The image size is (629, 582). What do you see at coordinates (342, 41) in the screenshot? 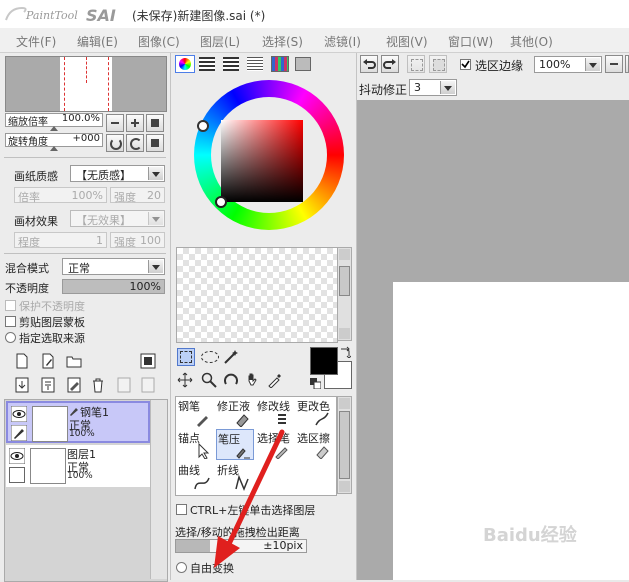
I see `menu-filter: 滤镜(I)` at bounding box center [342, 41].